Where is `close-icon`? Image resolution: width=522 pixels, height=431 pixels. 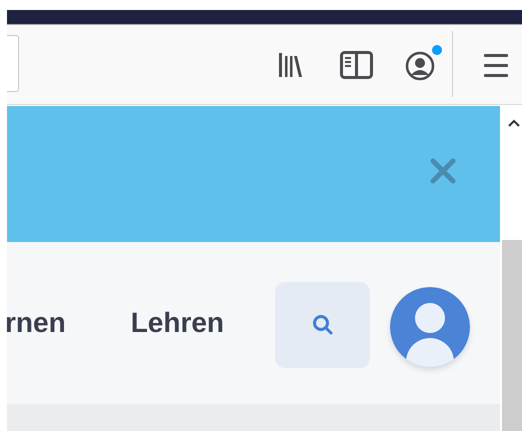 close-icon is located at coordinates (443, 171).